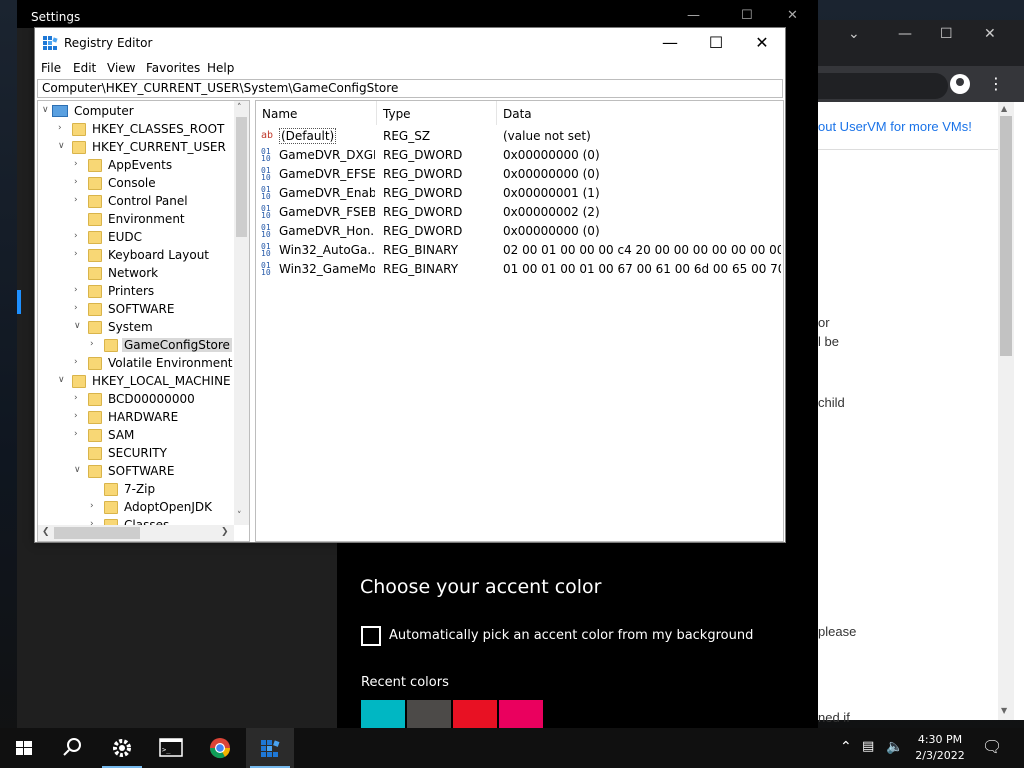 The image size is (1024, 768). Describe the element at coordinates (19, 302) in the screenshot. I see `nav-selection-indicator` at that location.